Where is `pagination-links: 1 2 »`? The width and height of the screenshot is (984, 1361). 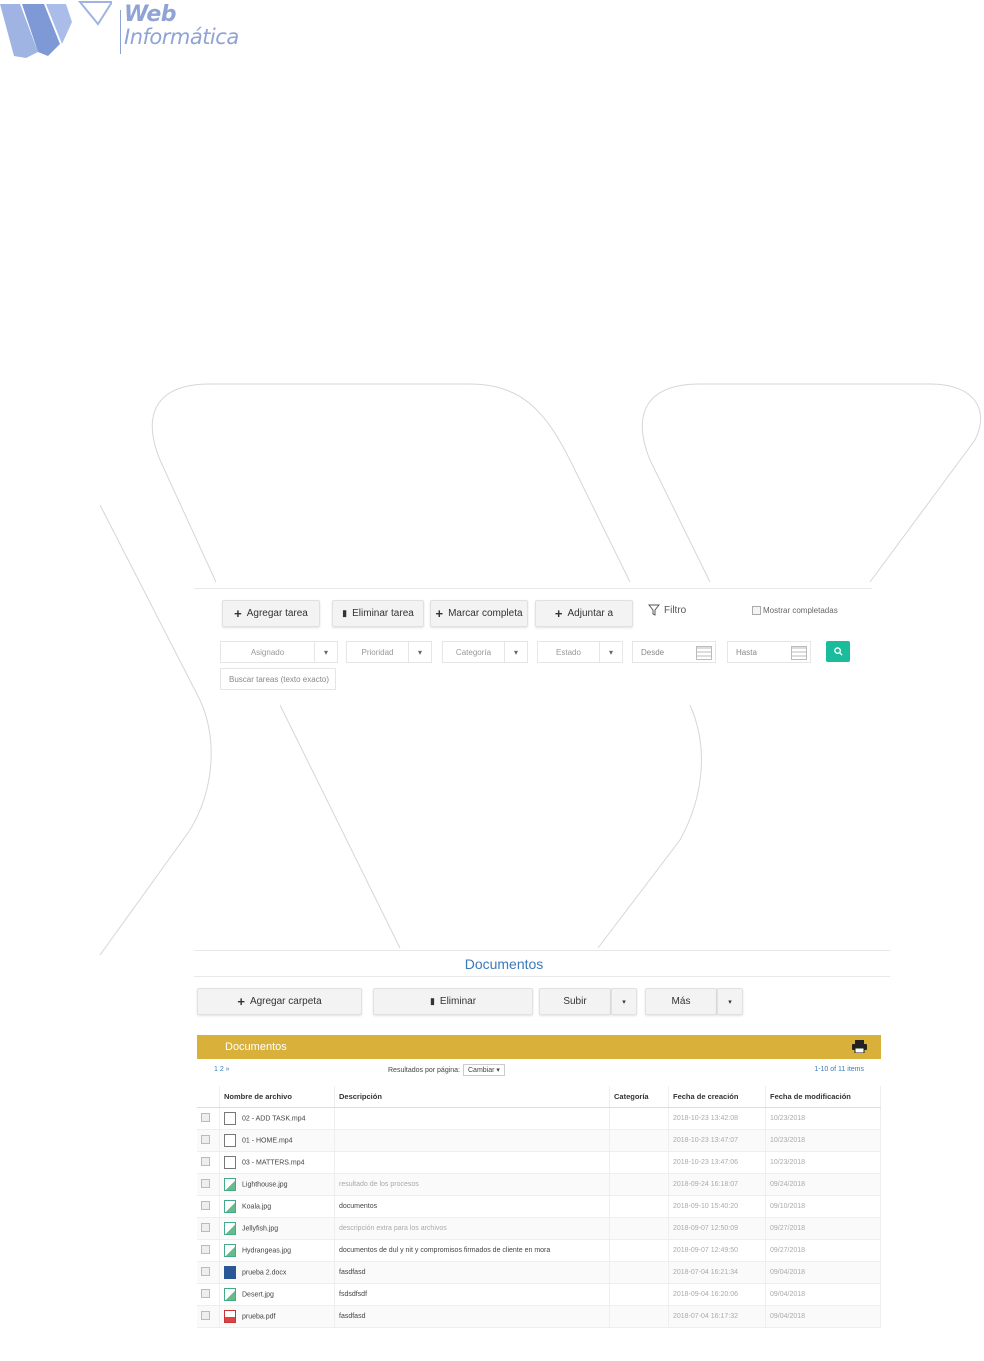 pagination-links: 1 2 » is located at coordinates (222, 1069).